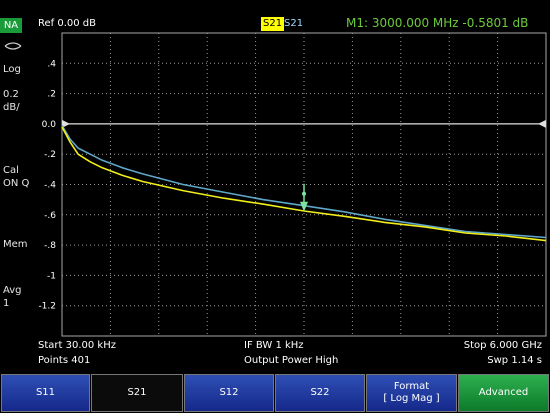 The height and width of the screenshot is (413, 550). Describe the element at coordinates (47, 307) in the screenshot. I see `y-tick-label: -1.2` at that location.